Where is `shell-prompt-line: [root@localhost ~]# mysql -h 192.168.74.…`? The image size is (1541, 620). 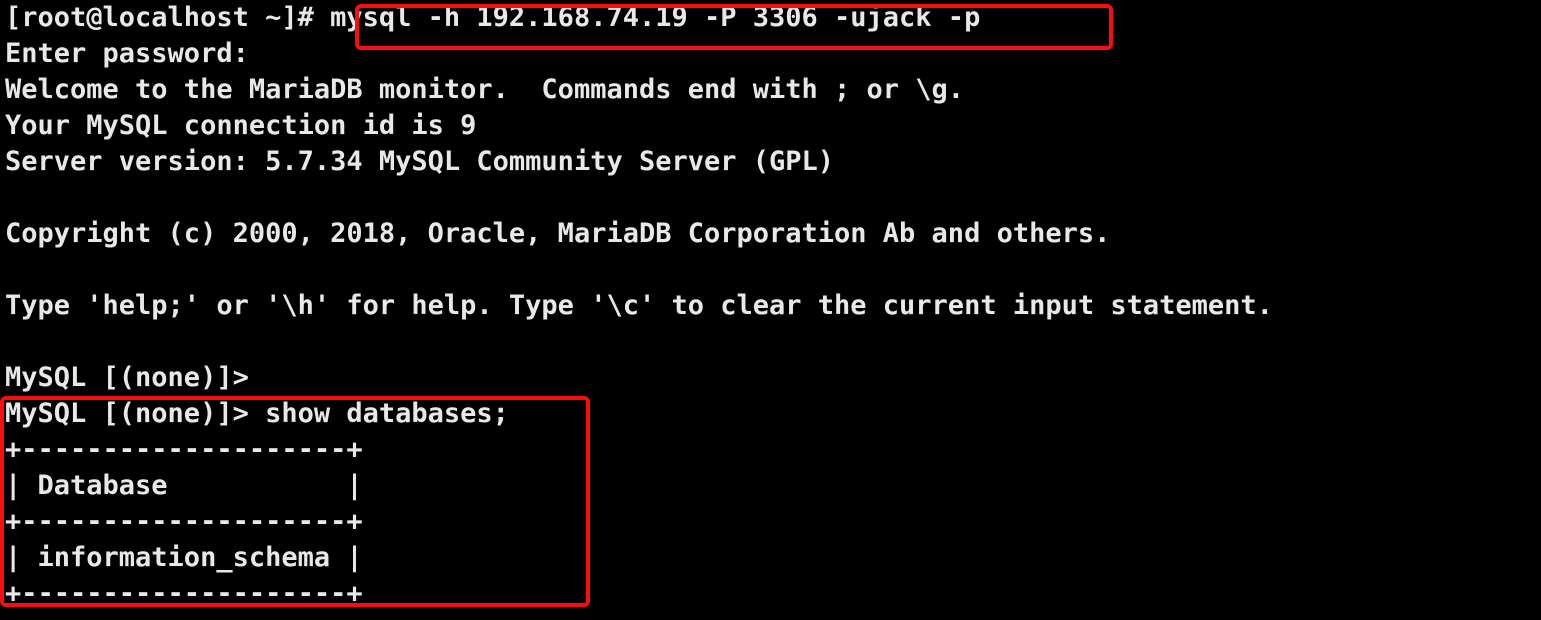
shell-prompt-line: [root@localhost ~]# mysql -h 192.168.74.… is located at coordinates (493, 17).